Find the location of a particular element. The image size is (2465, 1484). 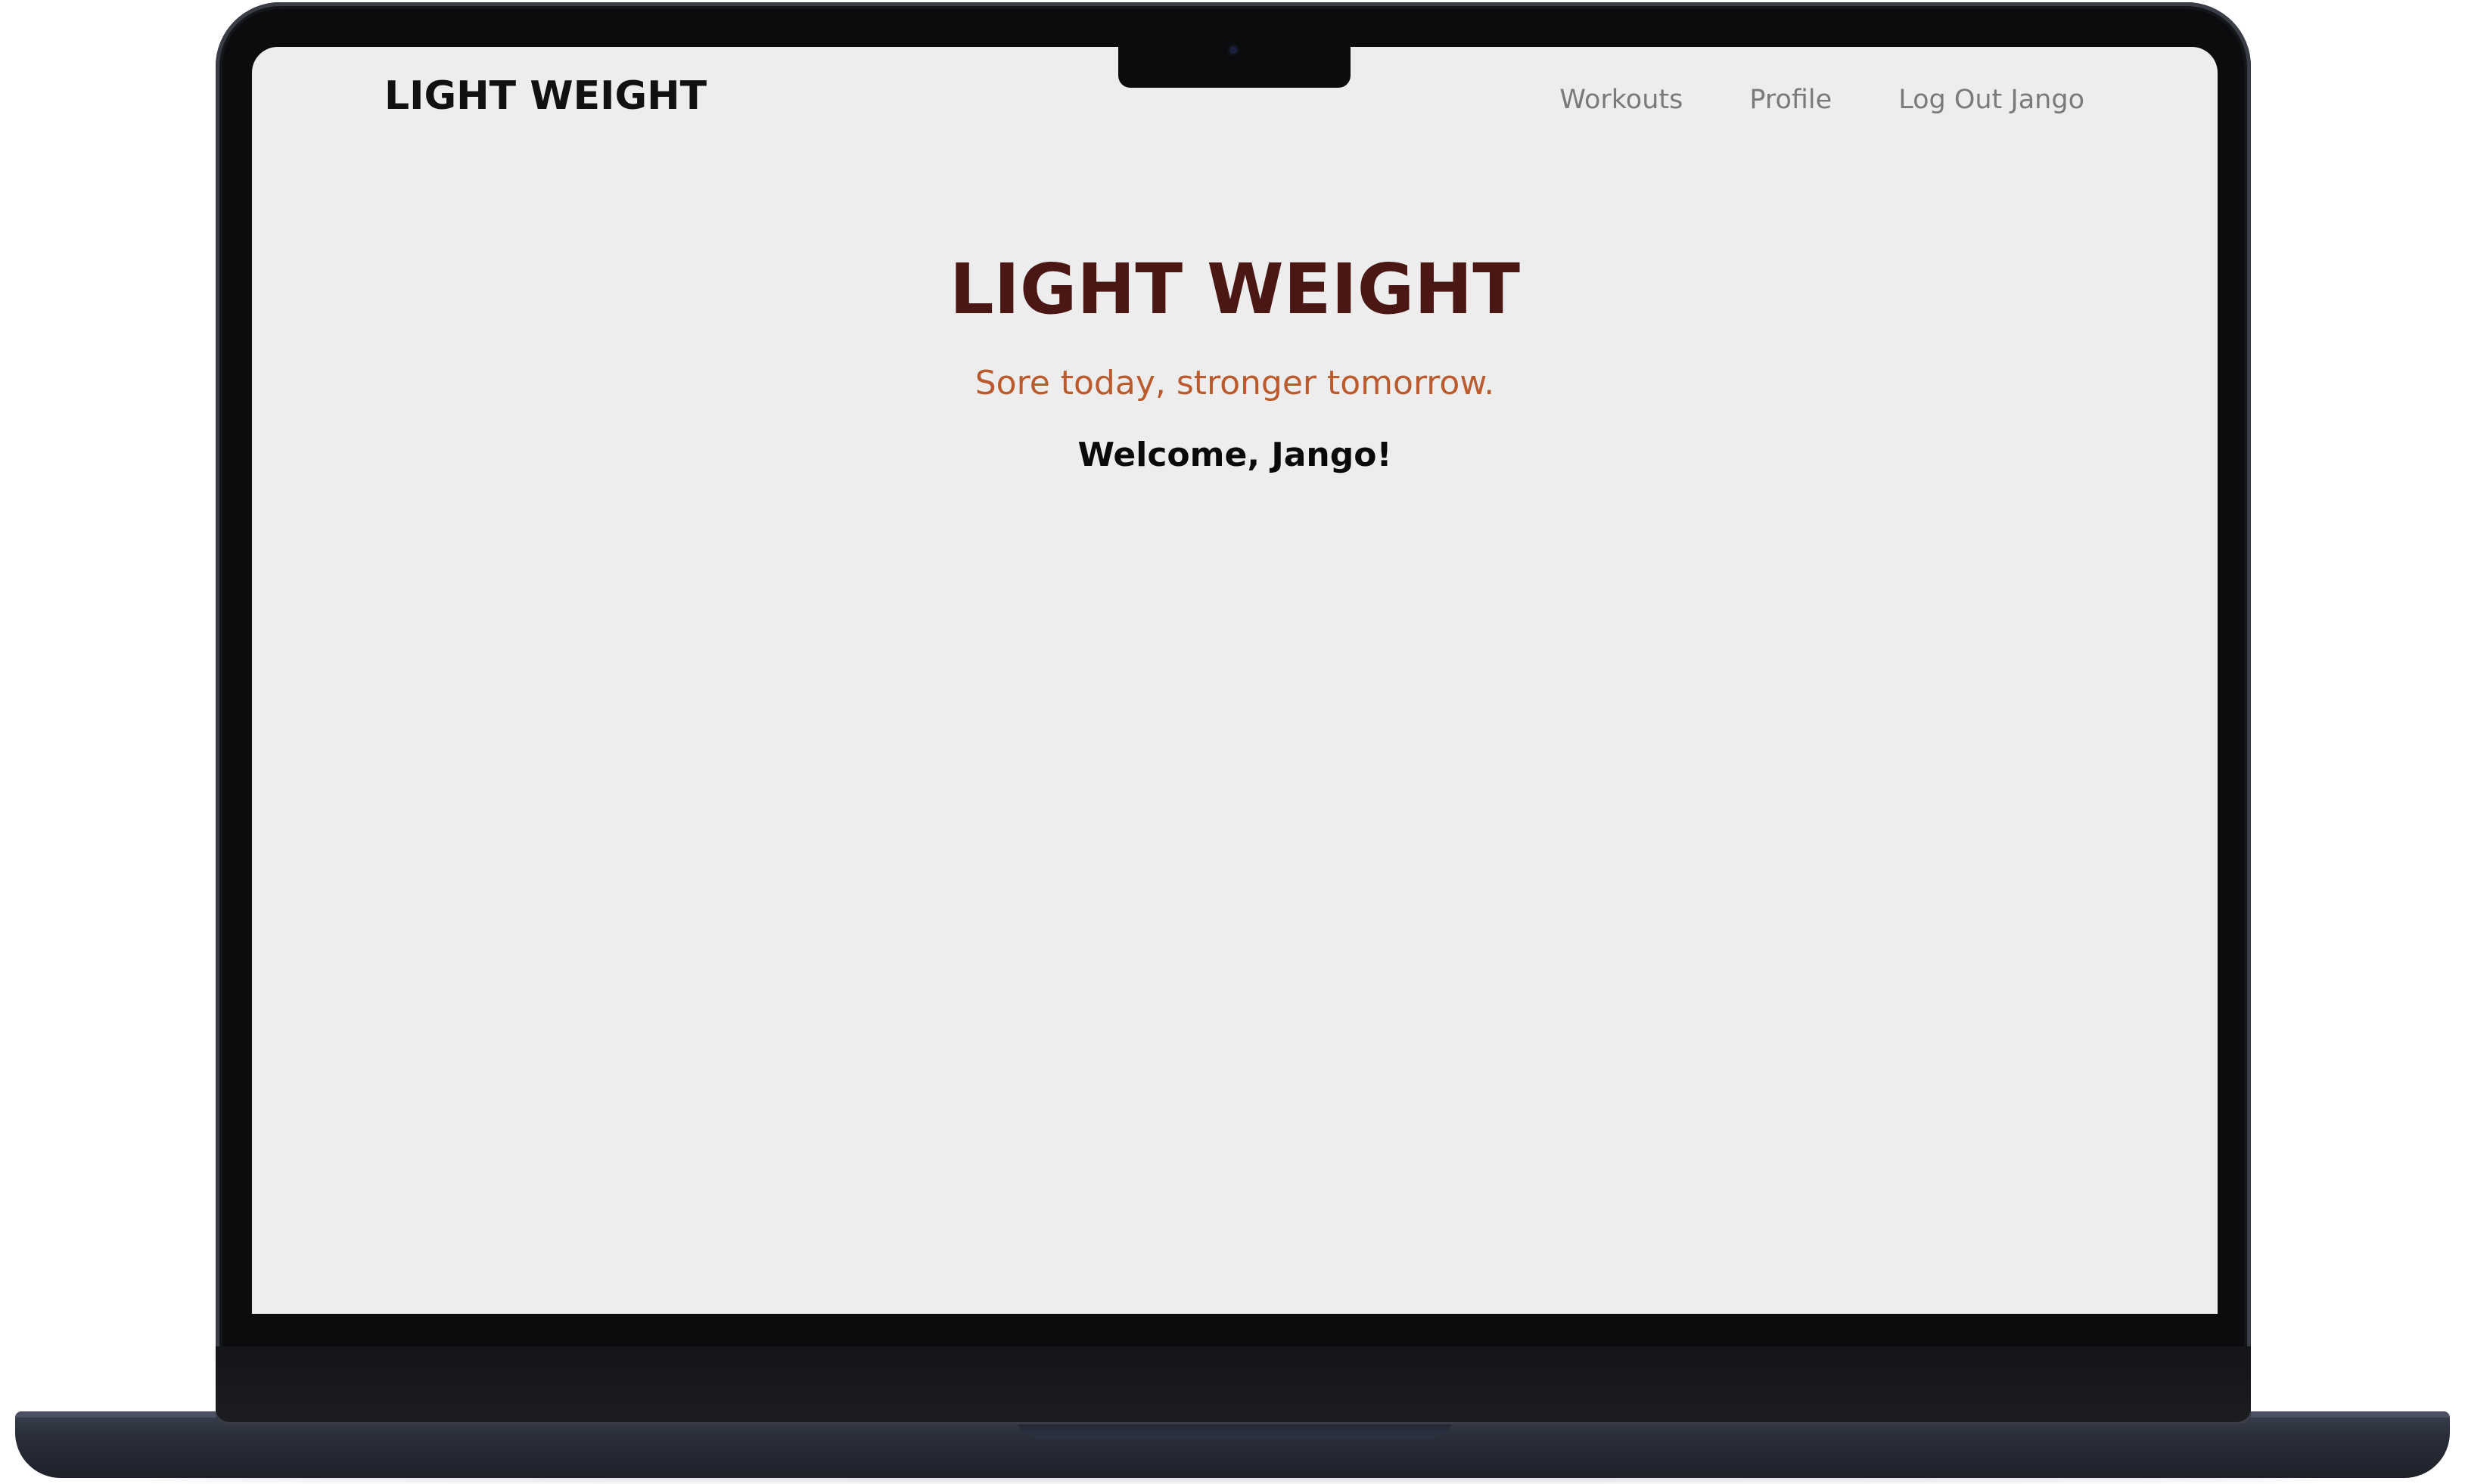

hero-tagline: Sore today, stronger tomorrow. is located at coordinates (1234, 383).